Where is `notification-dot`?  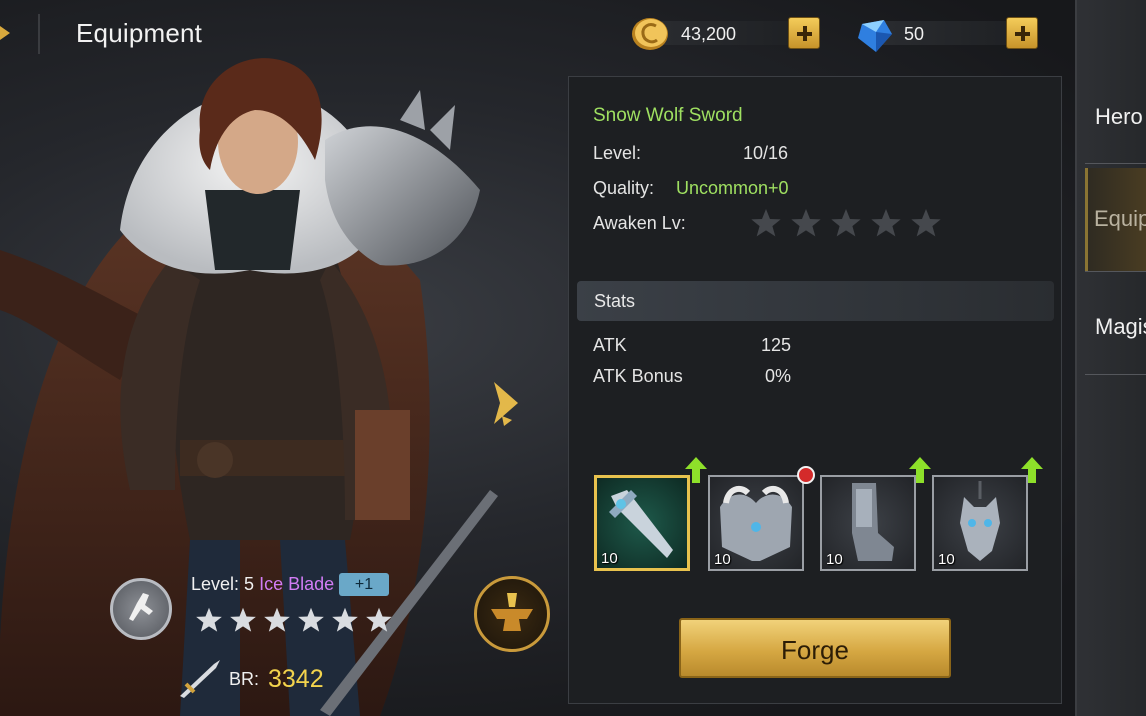
notification-dot is located at coordinates (806, 475).